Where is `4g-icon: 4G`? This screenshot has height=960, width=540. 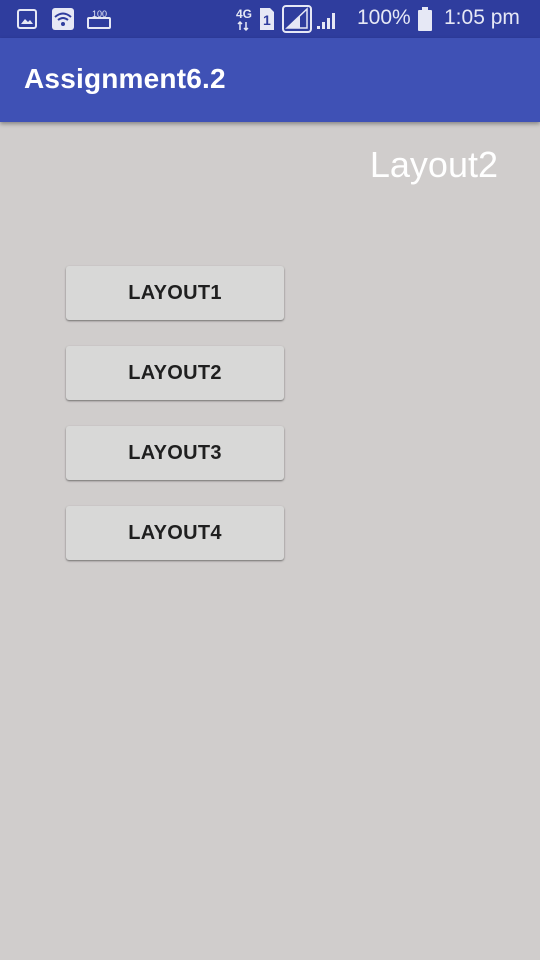 4g-icon: 4G is located at coordinates (246, 21).